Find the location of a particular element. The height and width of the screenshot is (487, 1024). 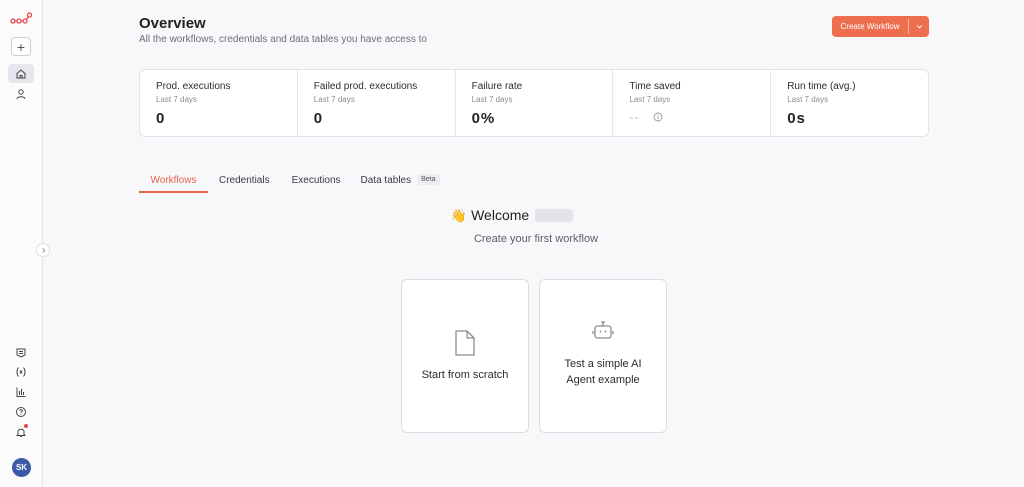

sidebar-item-notifications is located at coordinates (21, 431).